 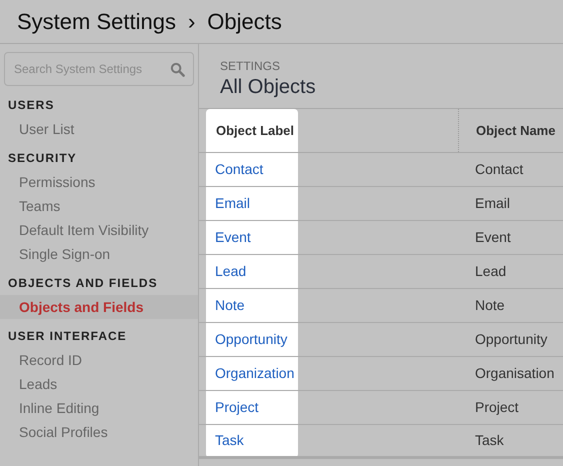 I want to click on section-heading: USERS, so click(x=31, y=105).